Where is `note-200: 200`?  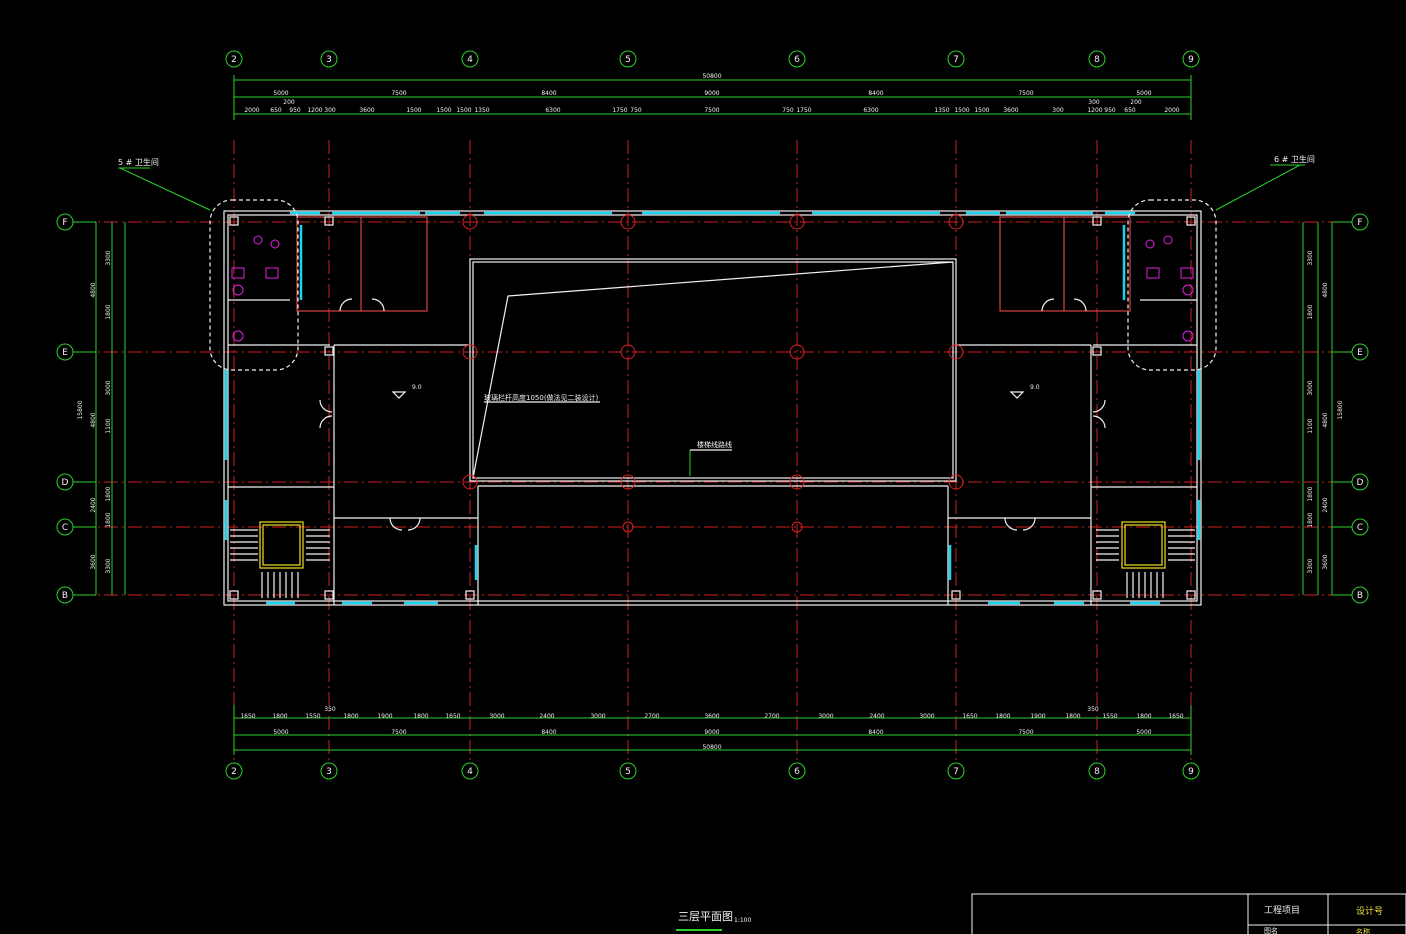 note-200: 200 is located at coordinates (289, 102).